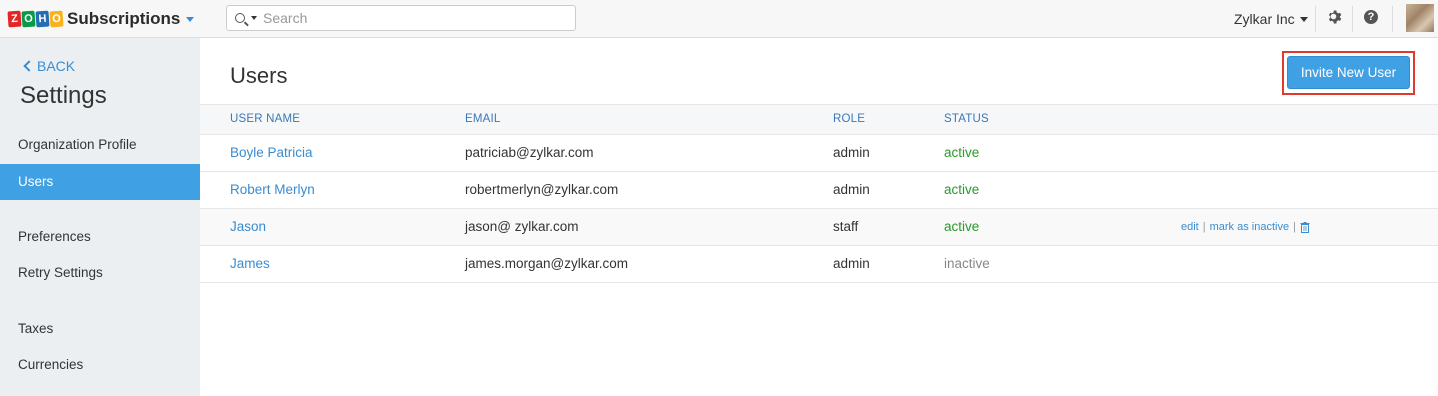 This screenshot has width=1438, height=396. I want to click on sidebar-item-currencies: Currencies, so click(100, 365).